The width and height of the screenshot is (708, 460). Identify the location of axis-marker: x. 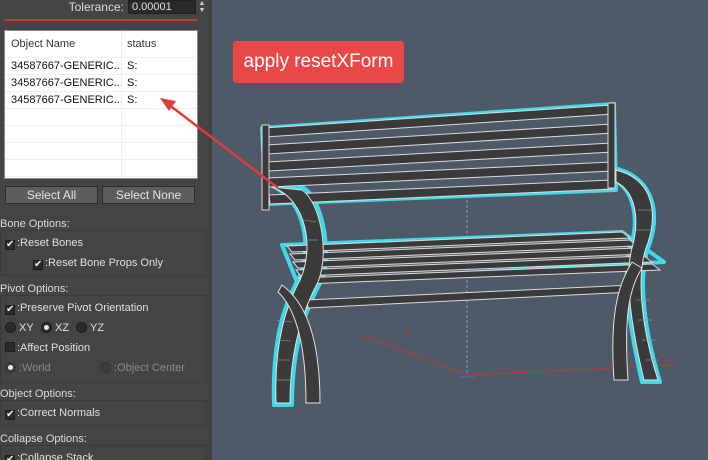
(407, 331).